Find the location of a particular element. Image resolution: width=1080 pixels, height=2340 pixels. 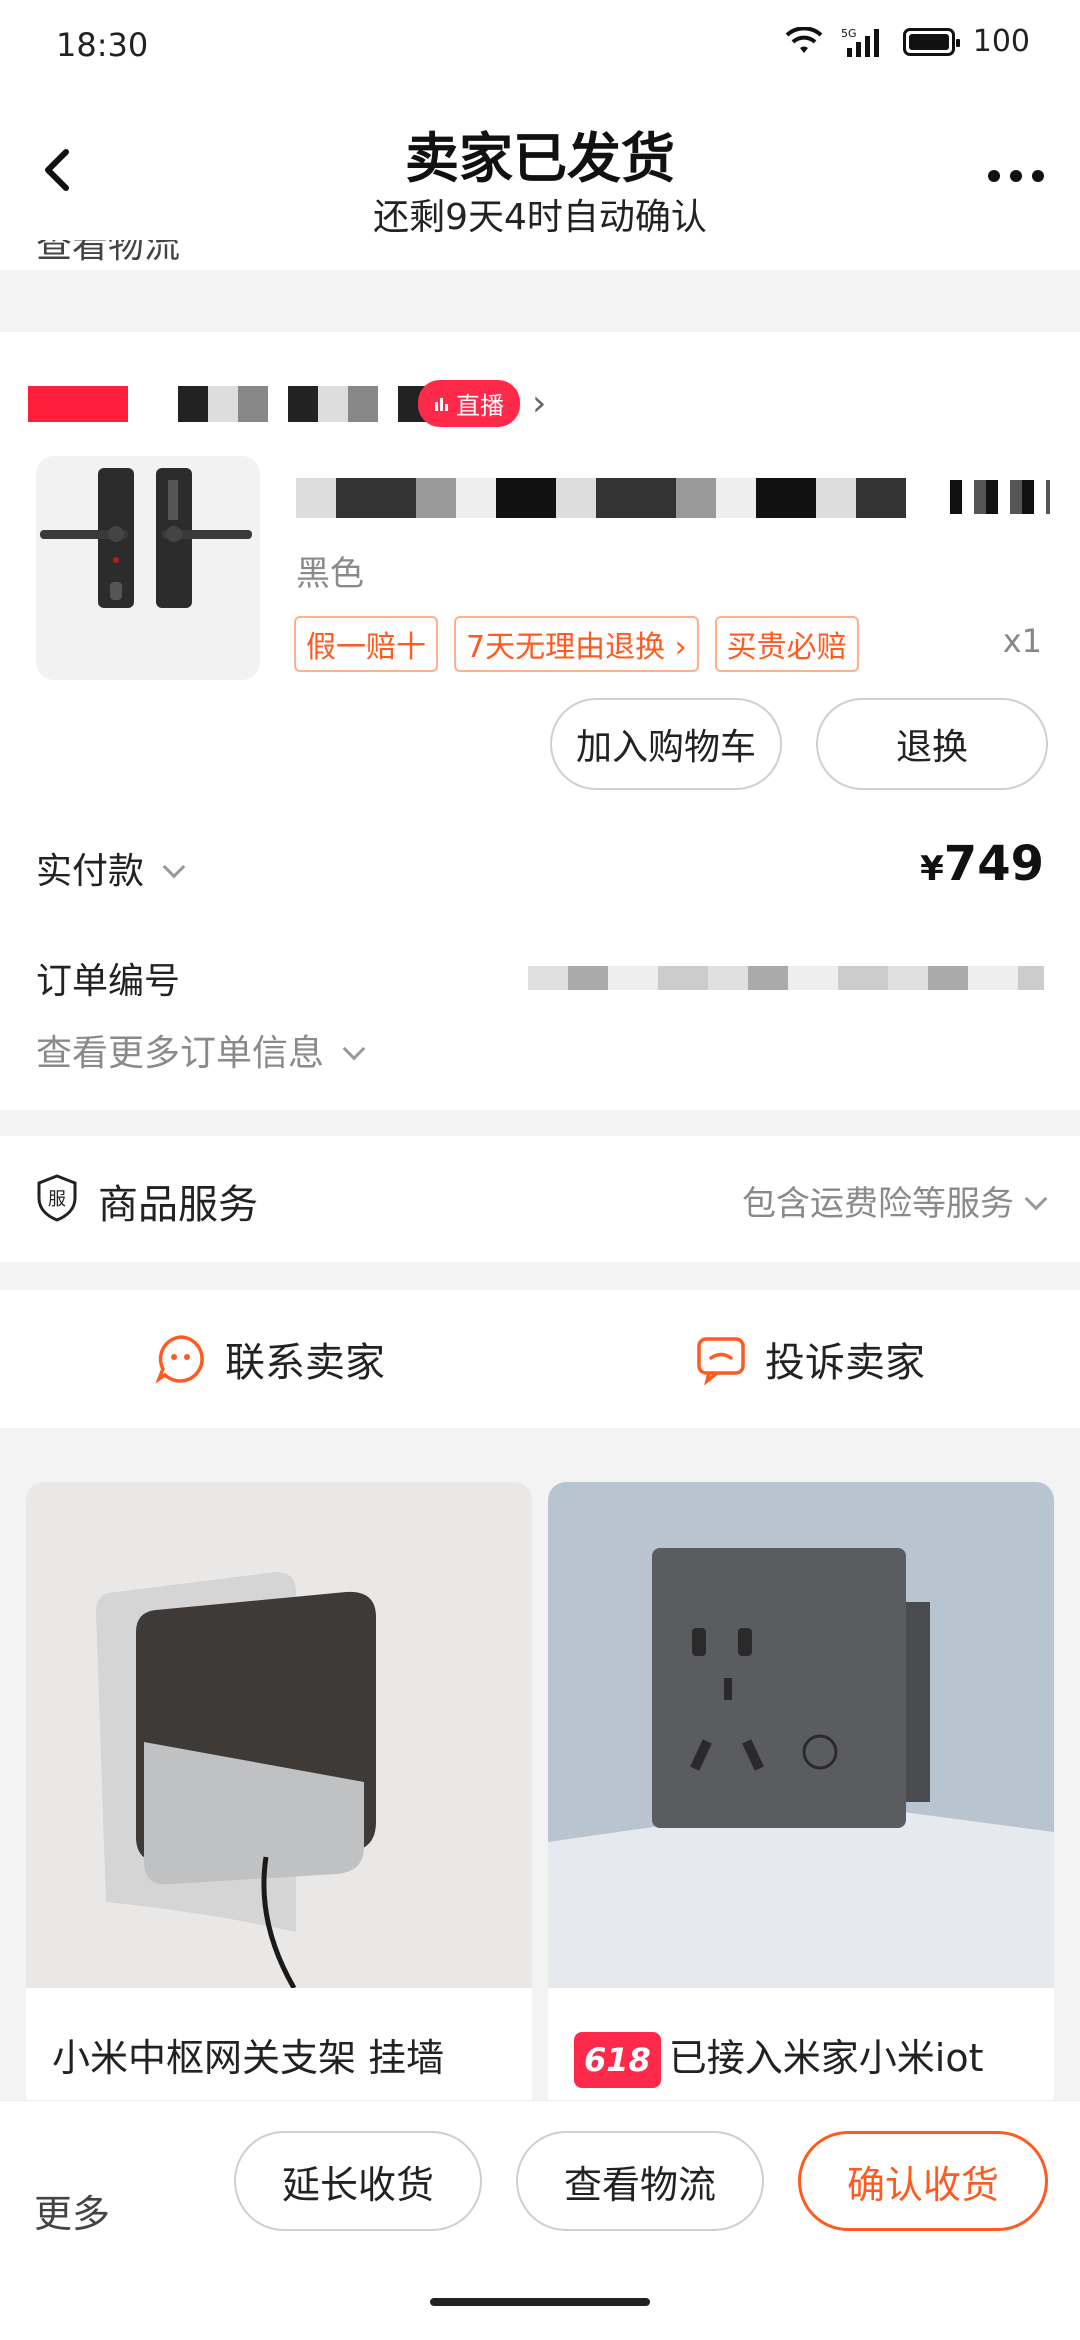

paid-amount: ¥749 is located at coordinates (982, 864).